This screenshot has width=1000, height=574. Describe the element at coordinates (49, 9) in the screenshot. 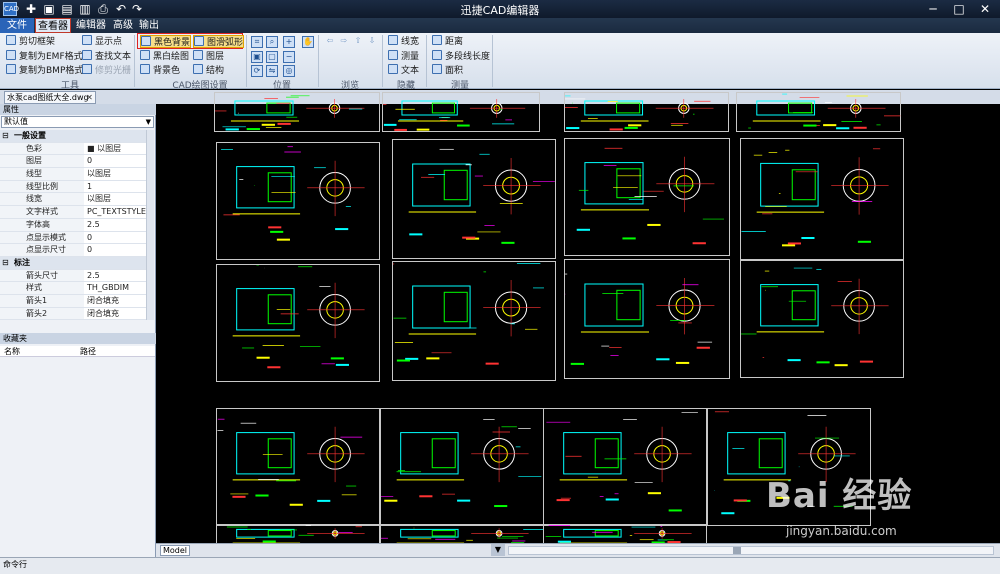

I see `open-folder-icon: ▣` at that location.